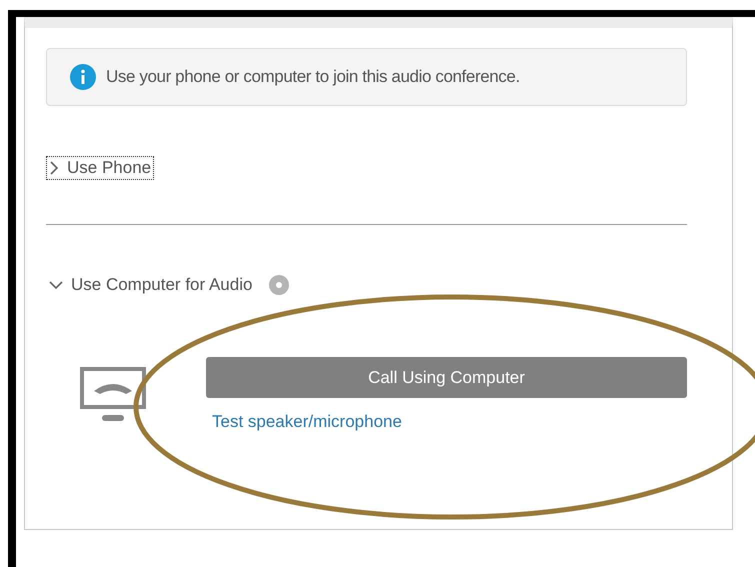 Image resolution: width=755 pixels, height=567 pixels. Describe the element at coordinates (449, 422) in the screenshot. I see `test-speaker-link: Test speaker/microphone` at that location.